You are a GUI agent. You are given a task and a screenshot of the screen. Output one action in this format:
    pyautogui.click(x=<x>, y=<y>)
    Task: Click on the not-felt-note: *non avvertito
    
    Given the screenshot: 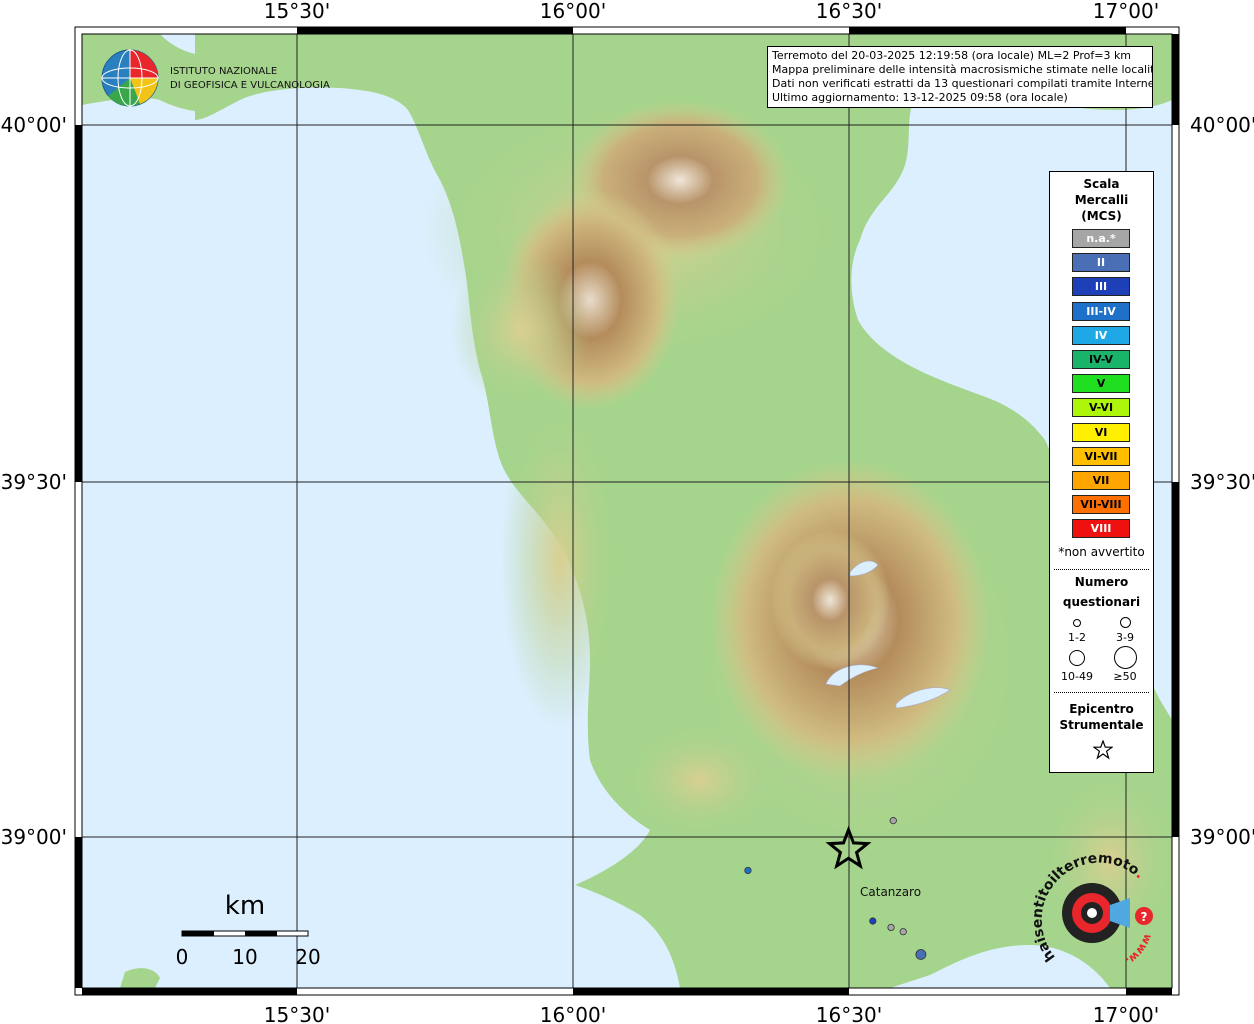 What is the action you would take?
    pyautogui.click(x=1101, y=552)
    